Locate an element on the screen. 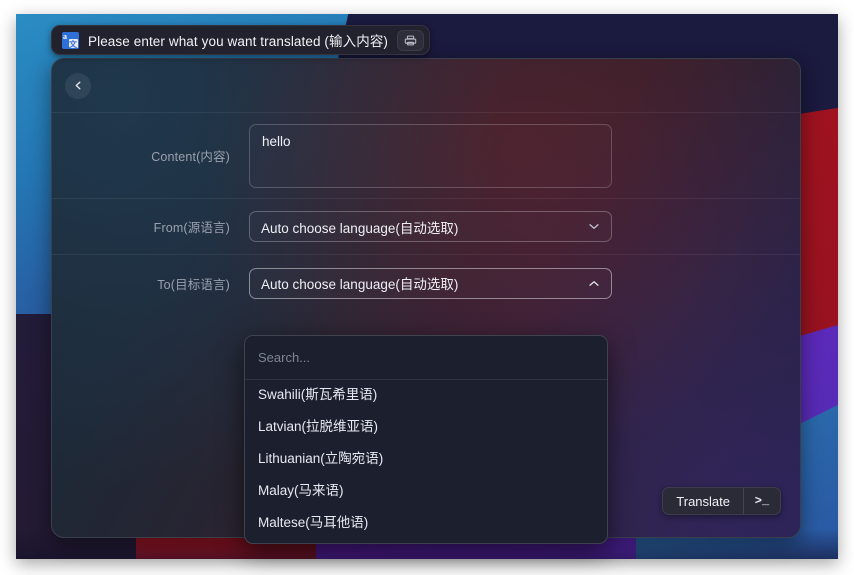  form-row-to: To(目标语言) Auto choose language(自动选取) is located at coordinates (426, 283).